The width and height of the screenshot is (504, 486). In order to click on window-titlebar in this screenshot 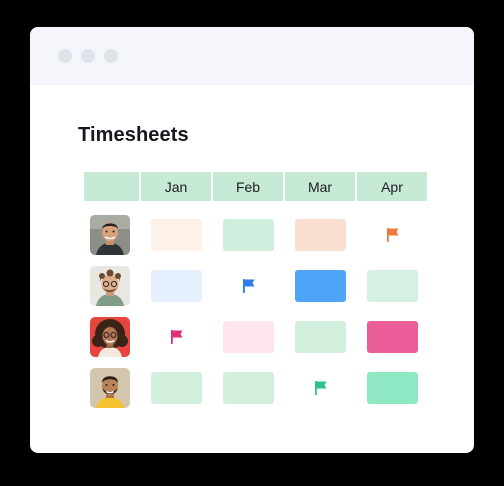, I will do `click(252, 56)`.